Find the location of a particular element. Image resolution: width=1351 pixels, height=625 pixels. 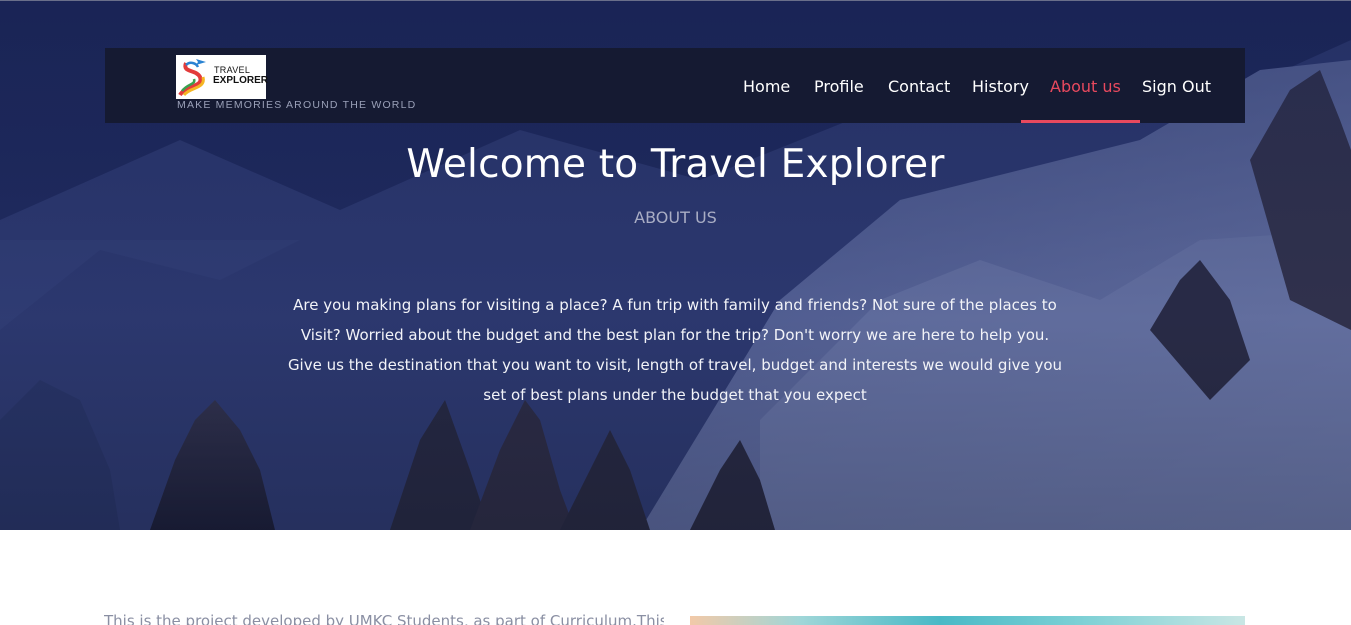

beach-image is located at coordinates (967, 620).